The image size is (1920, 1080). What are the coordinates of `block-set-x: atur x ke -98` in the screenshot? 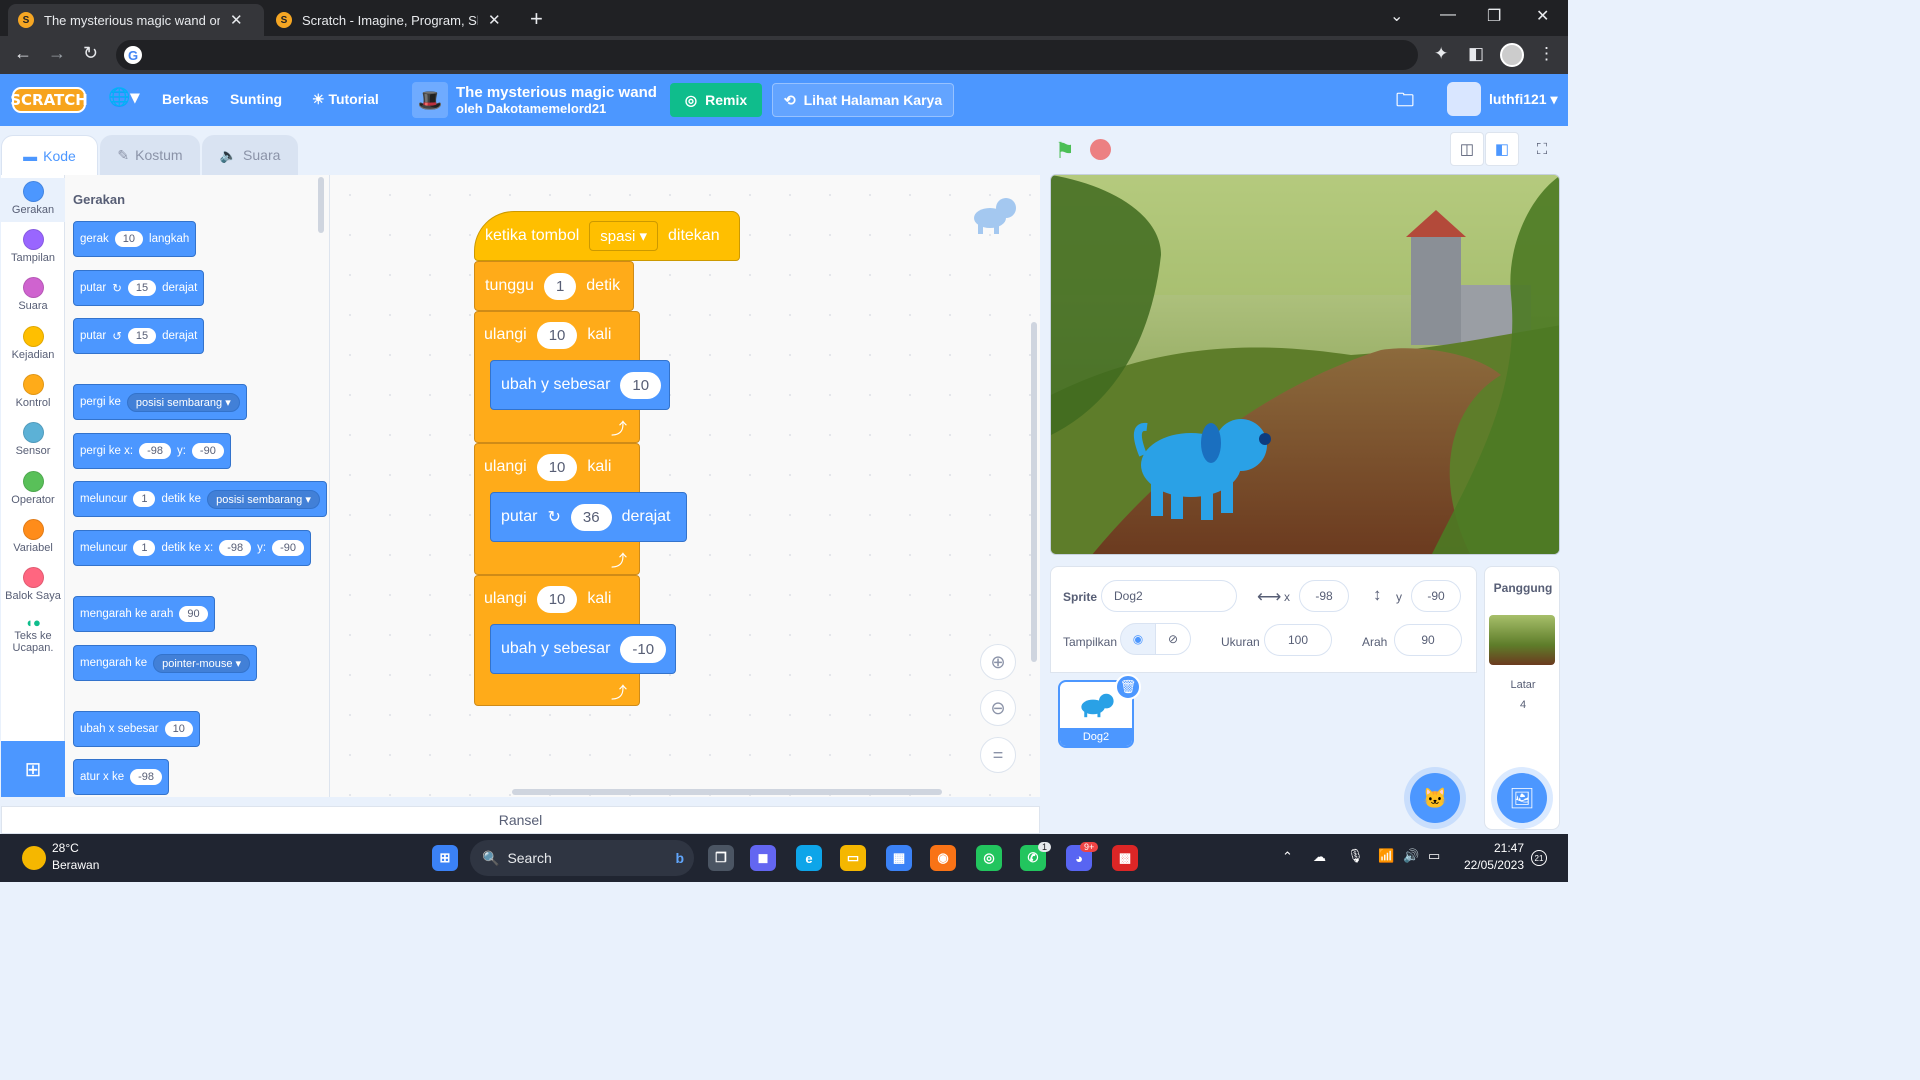 It's located at (121, 777).